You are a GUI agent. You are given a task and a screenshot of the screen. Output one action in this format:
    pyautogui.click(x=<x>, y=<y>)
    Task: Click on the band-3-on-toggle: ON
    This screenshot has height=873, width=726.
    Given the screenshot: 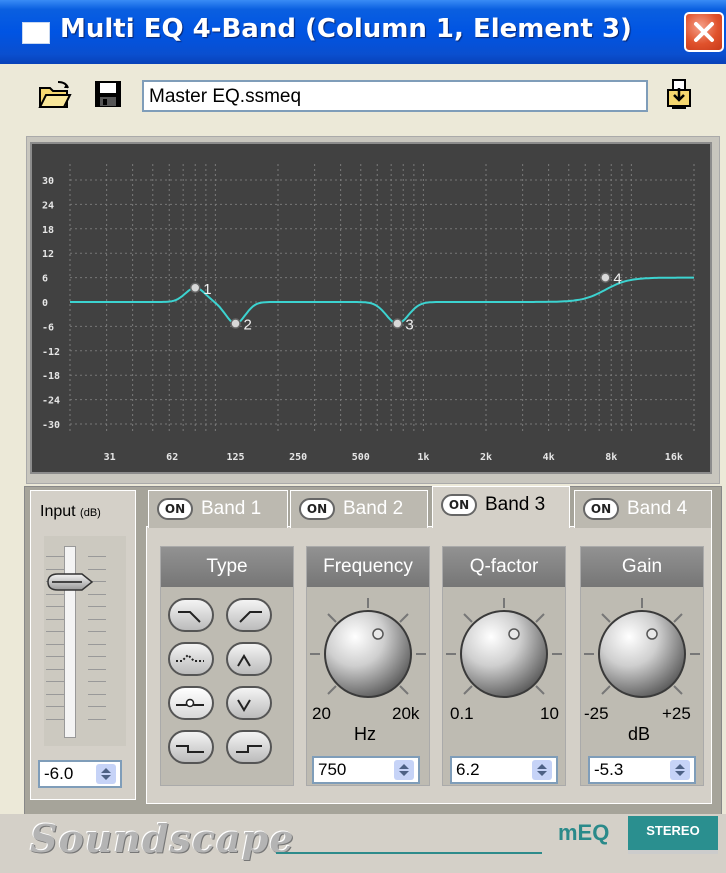 What is the action you would take?
    pyautogui.click(x=459, y=505)
    